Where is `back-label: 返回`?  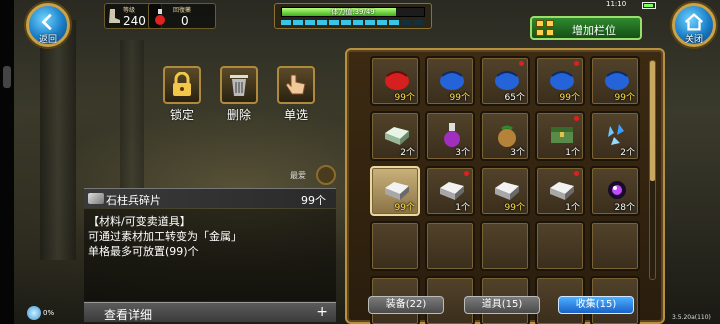 back-label: 返回 is located at coordinates (47, 40).